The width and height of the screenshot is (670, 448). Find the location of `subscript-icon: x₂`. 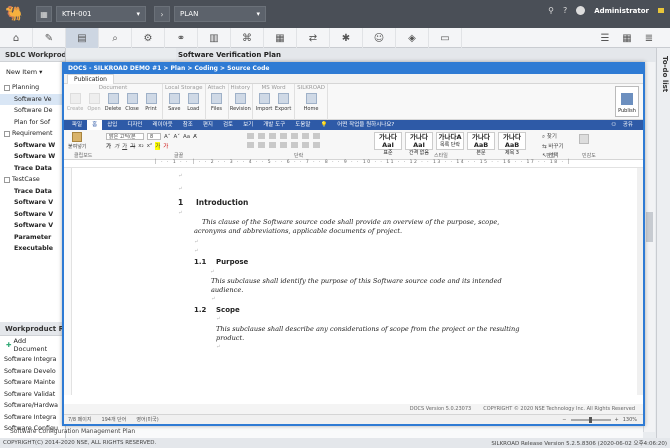

subscript-icon: x₂ is located at coordinates (140, 146).